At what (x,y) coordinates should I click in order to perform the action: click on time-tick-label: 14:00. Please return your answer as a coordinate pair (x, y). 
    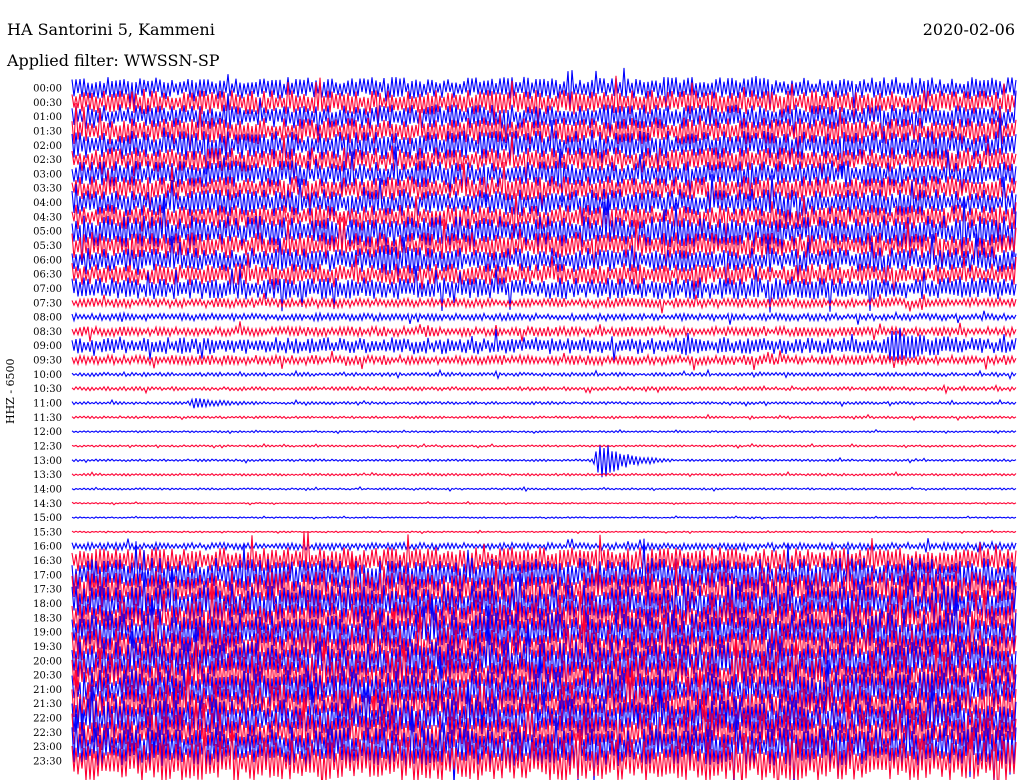
    Looking at the image, I should click on (47, 489).